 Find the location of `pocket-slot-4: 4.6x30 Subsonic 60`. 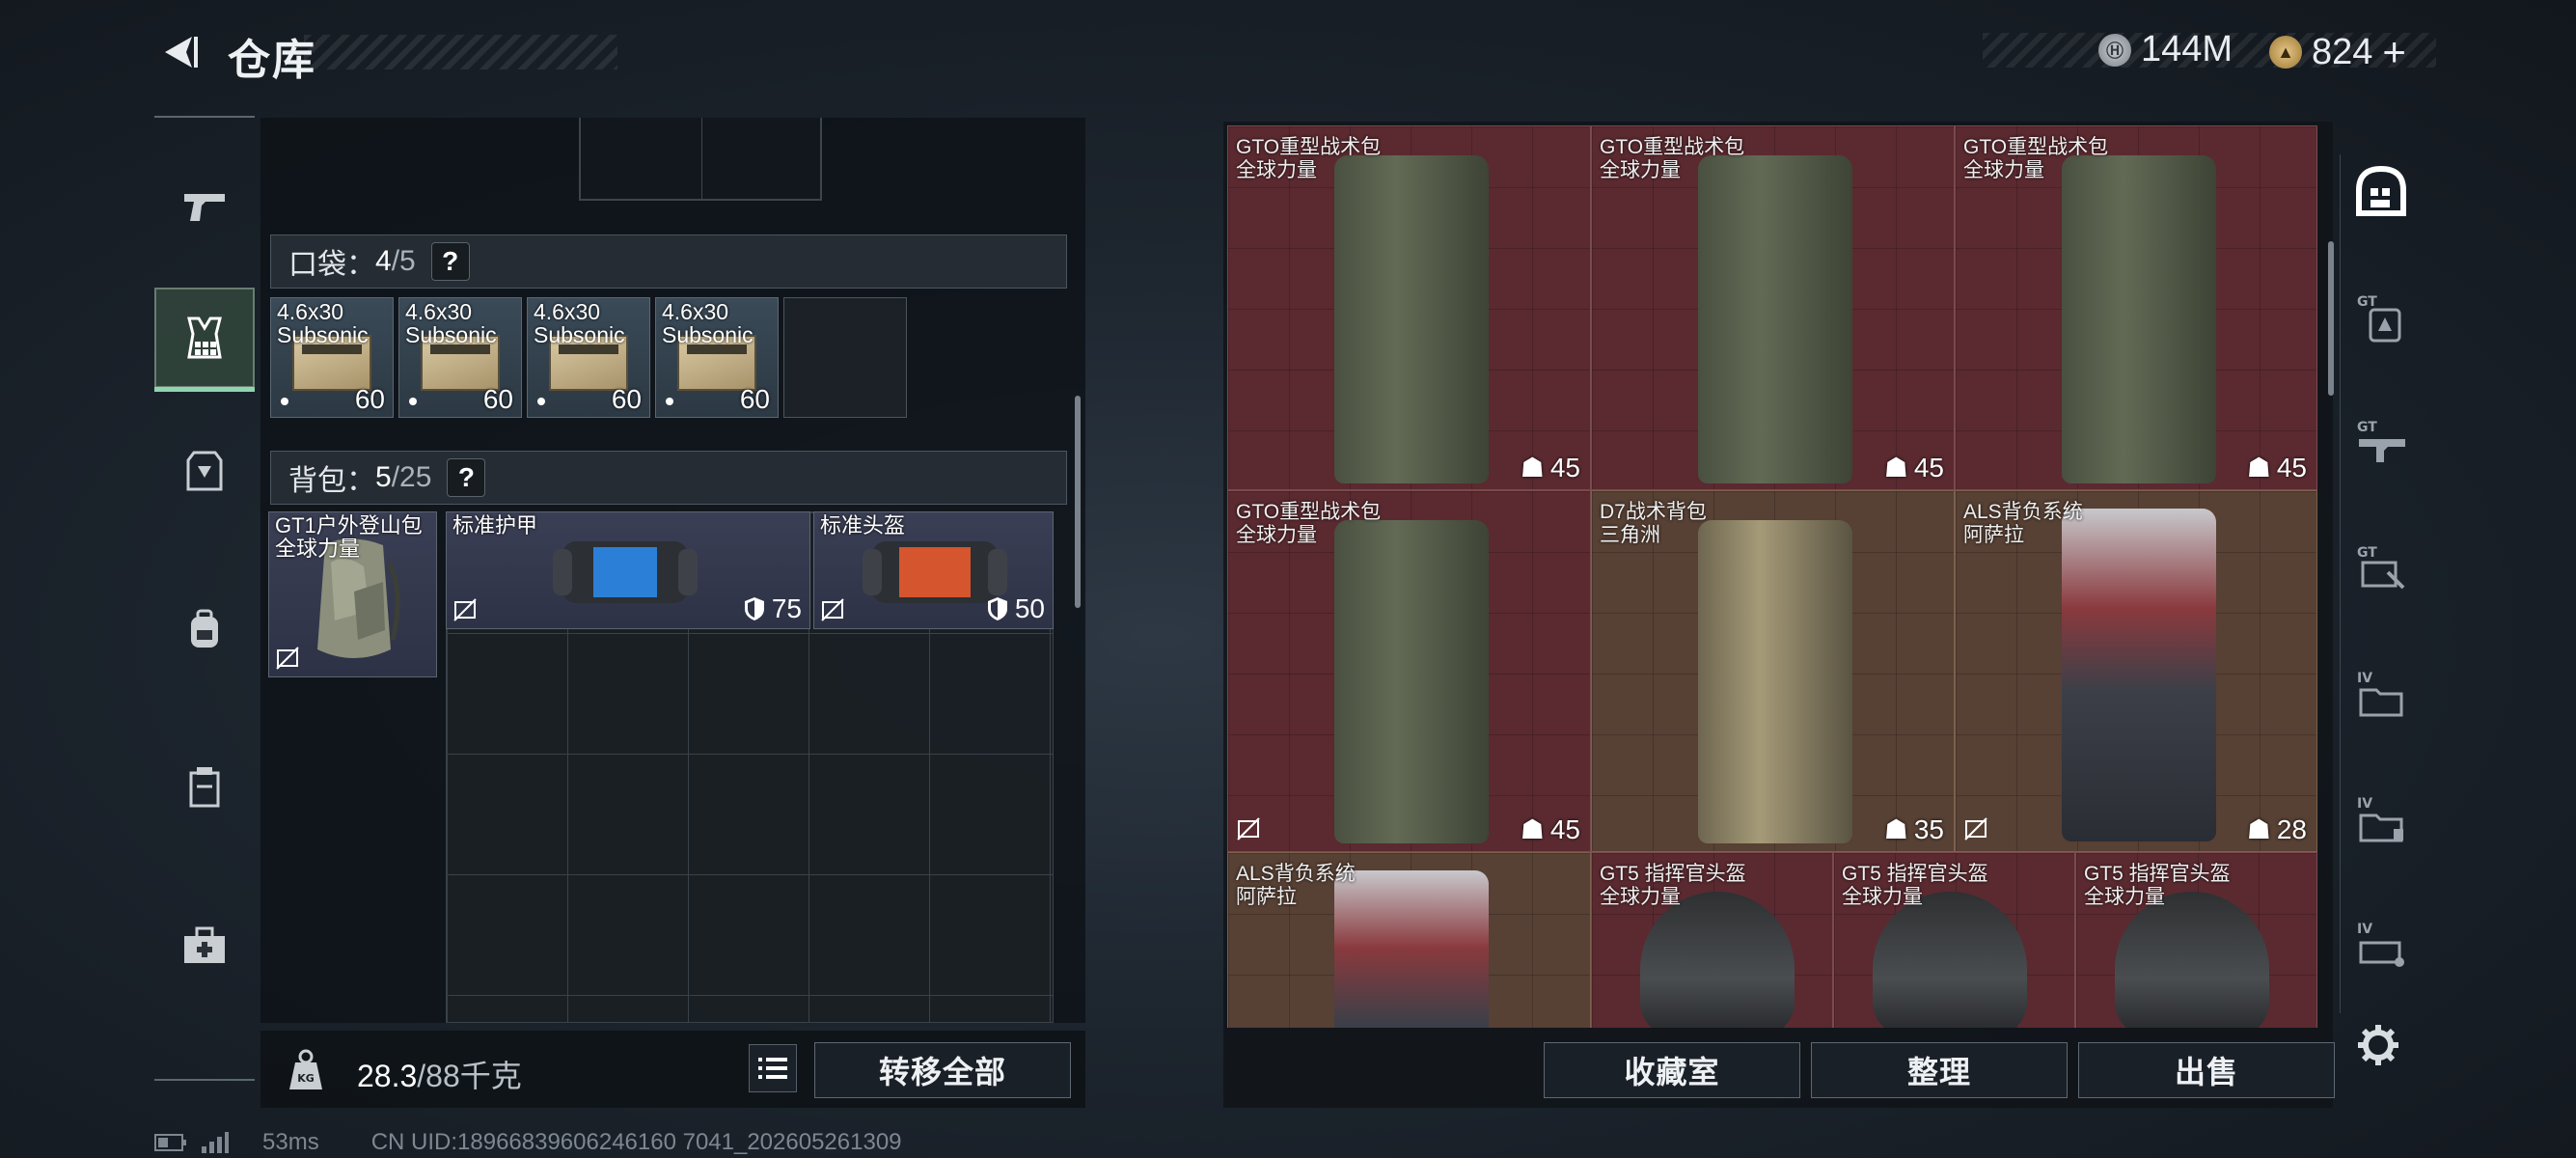

pocket-slot-4: 4.6x30 Subsonic 60 is located at coordinates (717, 357).